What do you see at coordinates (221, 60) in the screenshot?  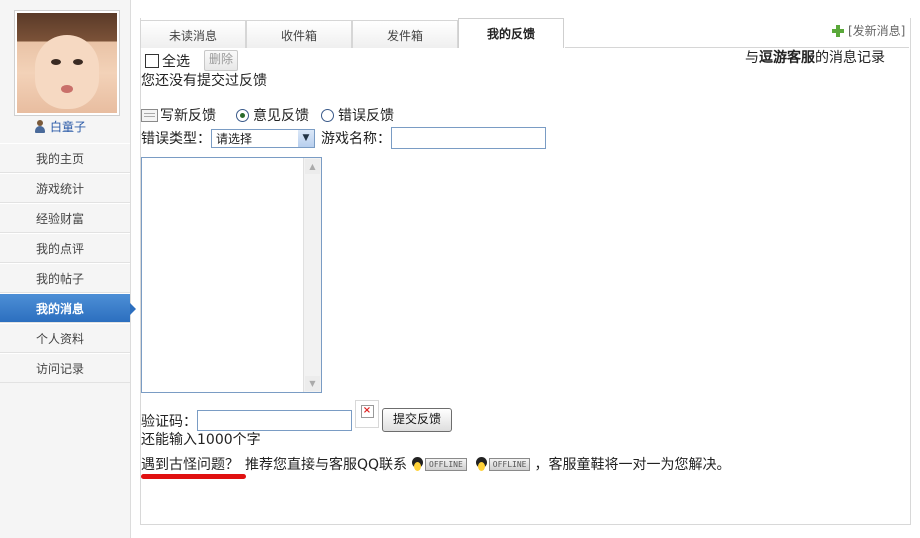 I see `delete-button: 删除` at bounding box center [221, 60].